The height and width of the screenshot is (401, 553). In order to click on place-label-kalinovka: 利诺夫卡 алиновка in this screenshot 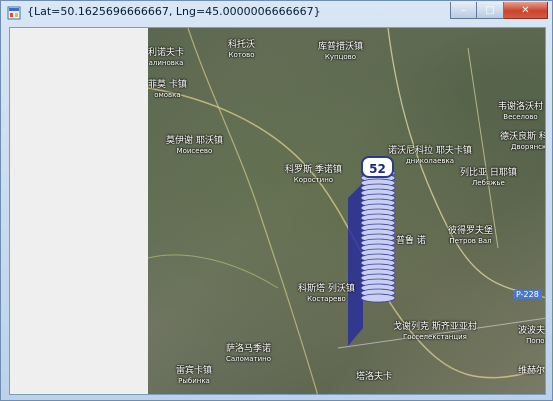, I will do `click(166, 58)`.